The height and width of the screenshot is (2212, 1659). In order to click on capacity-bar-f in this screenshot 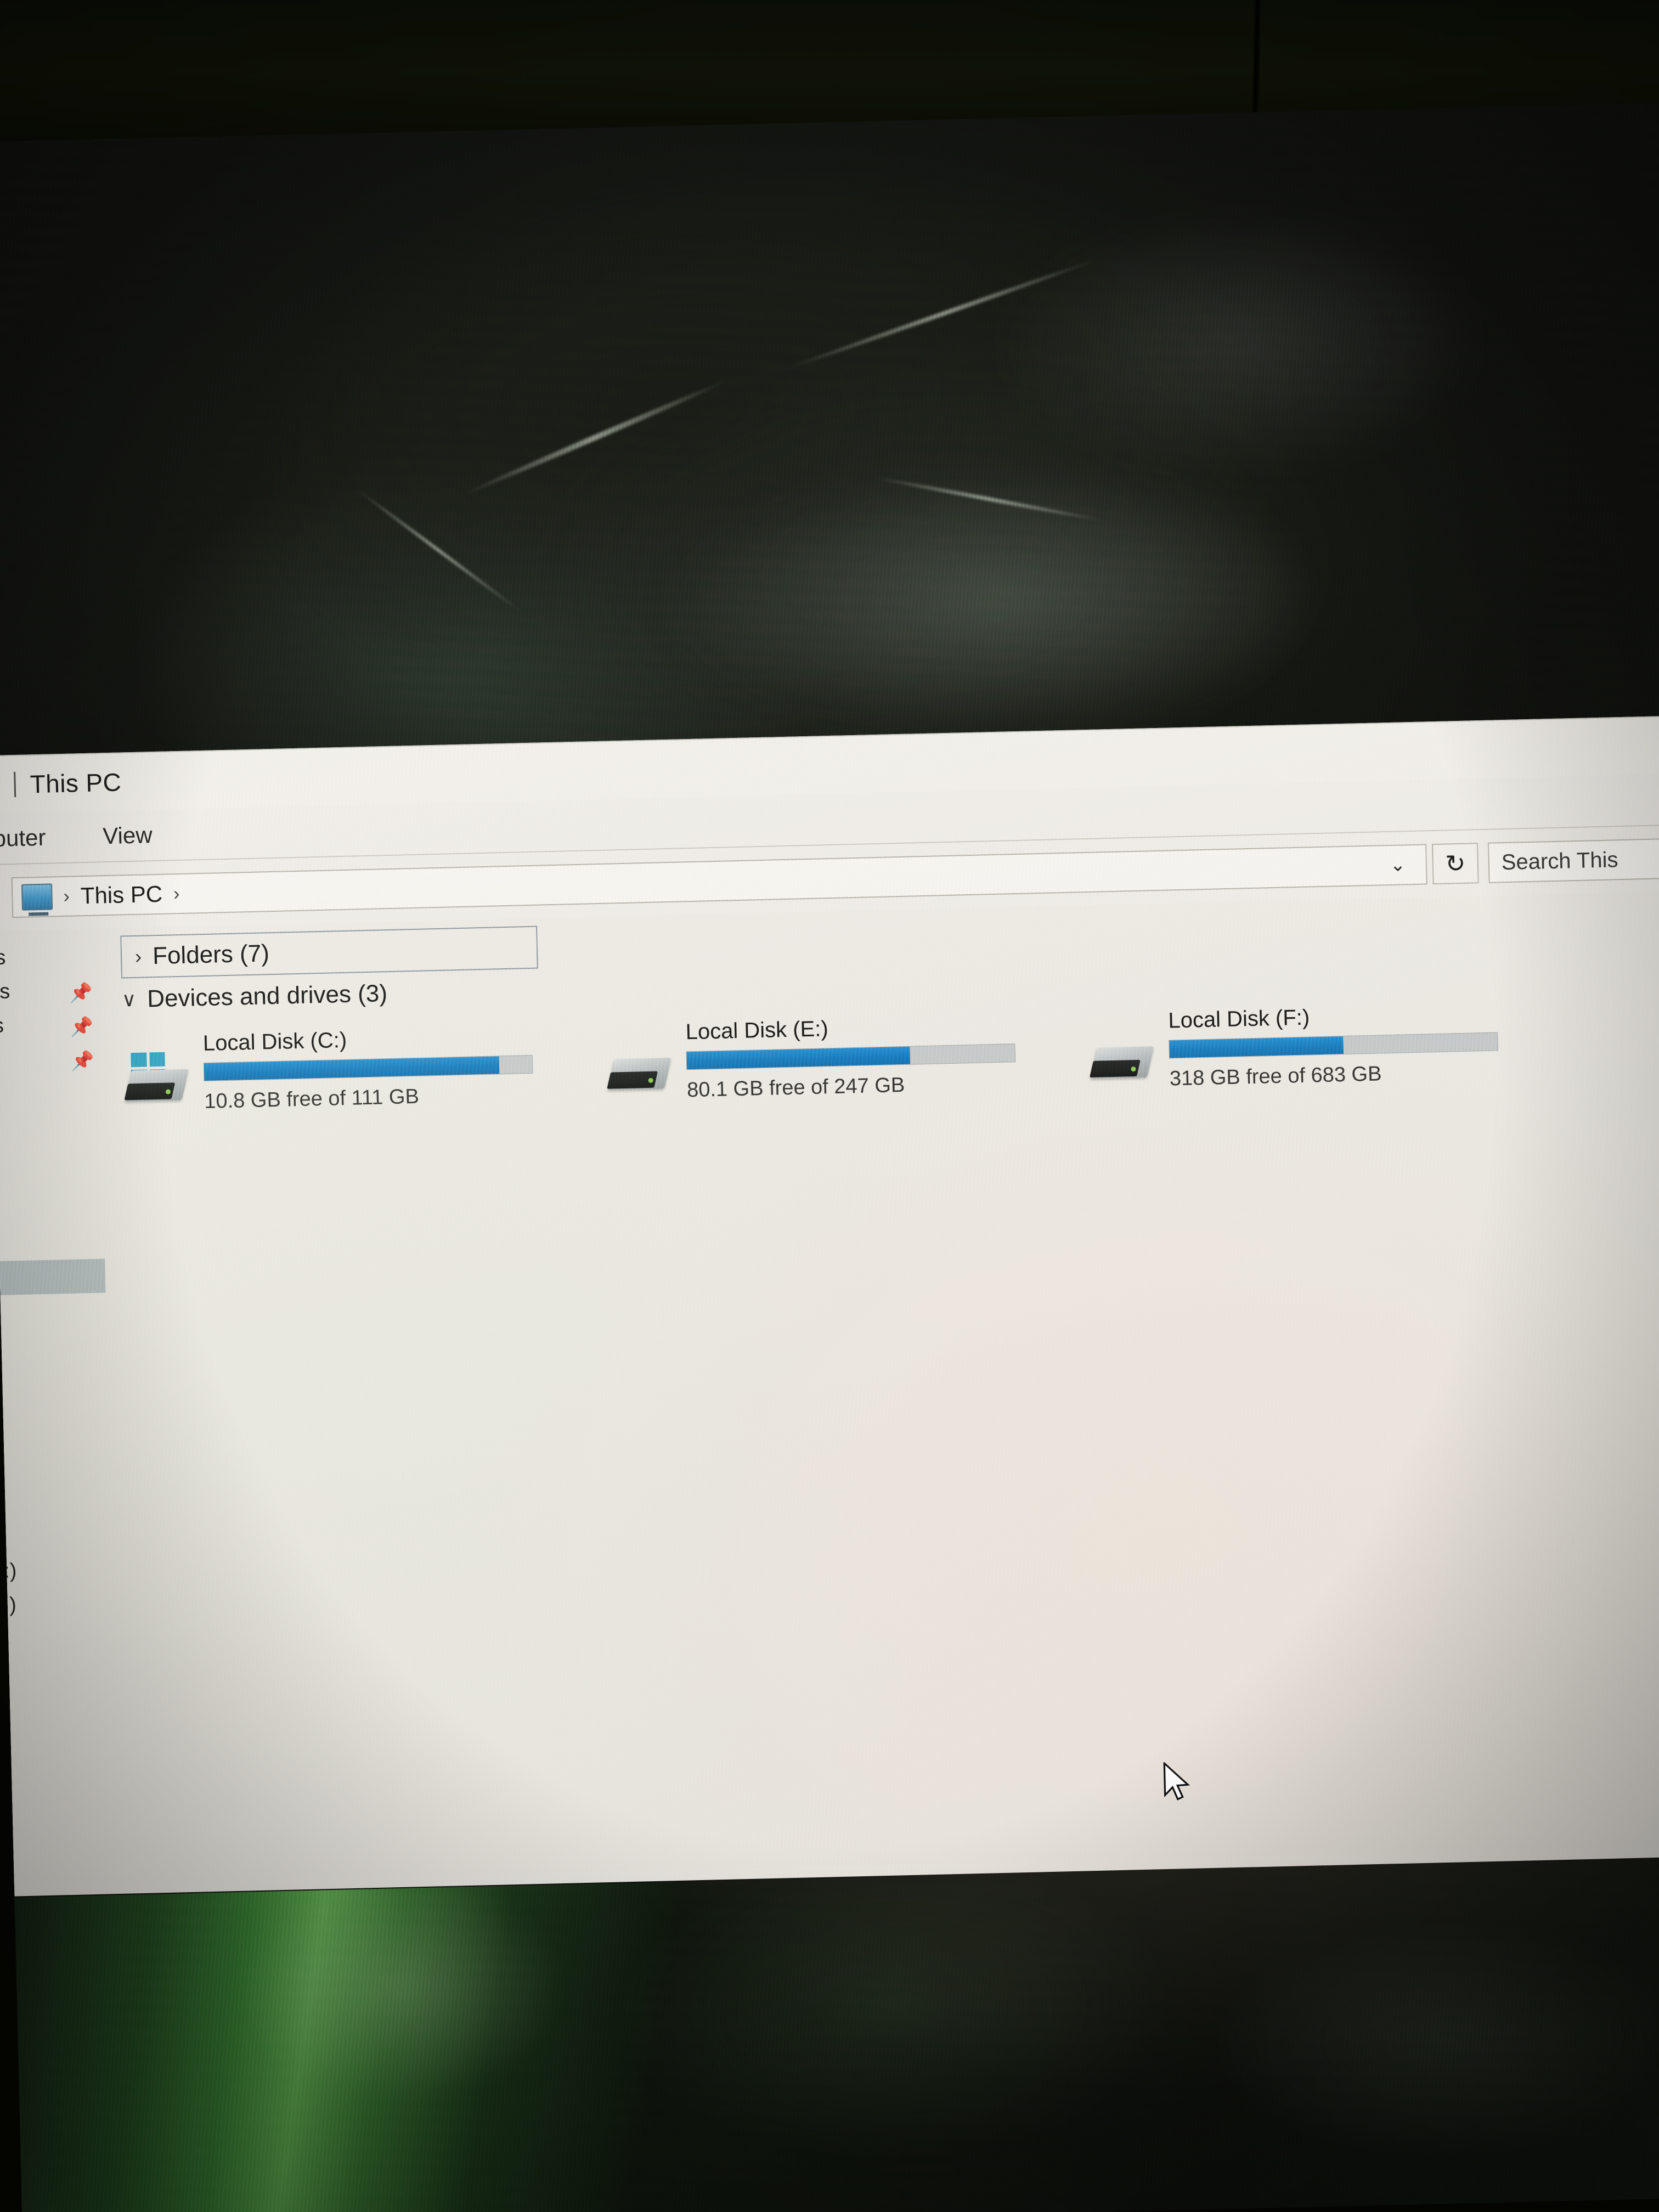, I will do `click(1334, 1046)`.